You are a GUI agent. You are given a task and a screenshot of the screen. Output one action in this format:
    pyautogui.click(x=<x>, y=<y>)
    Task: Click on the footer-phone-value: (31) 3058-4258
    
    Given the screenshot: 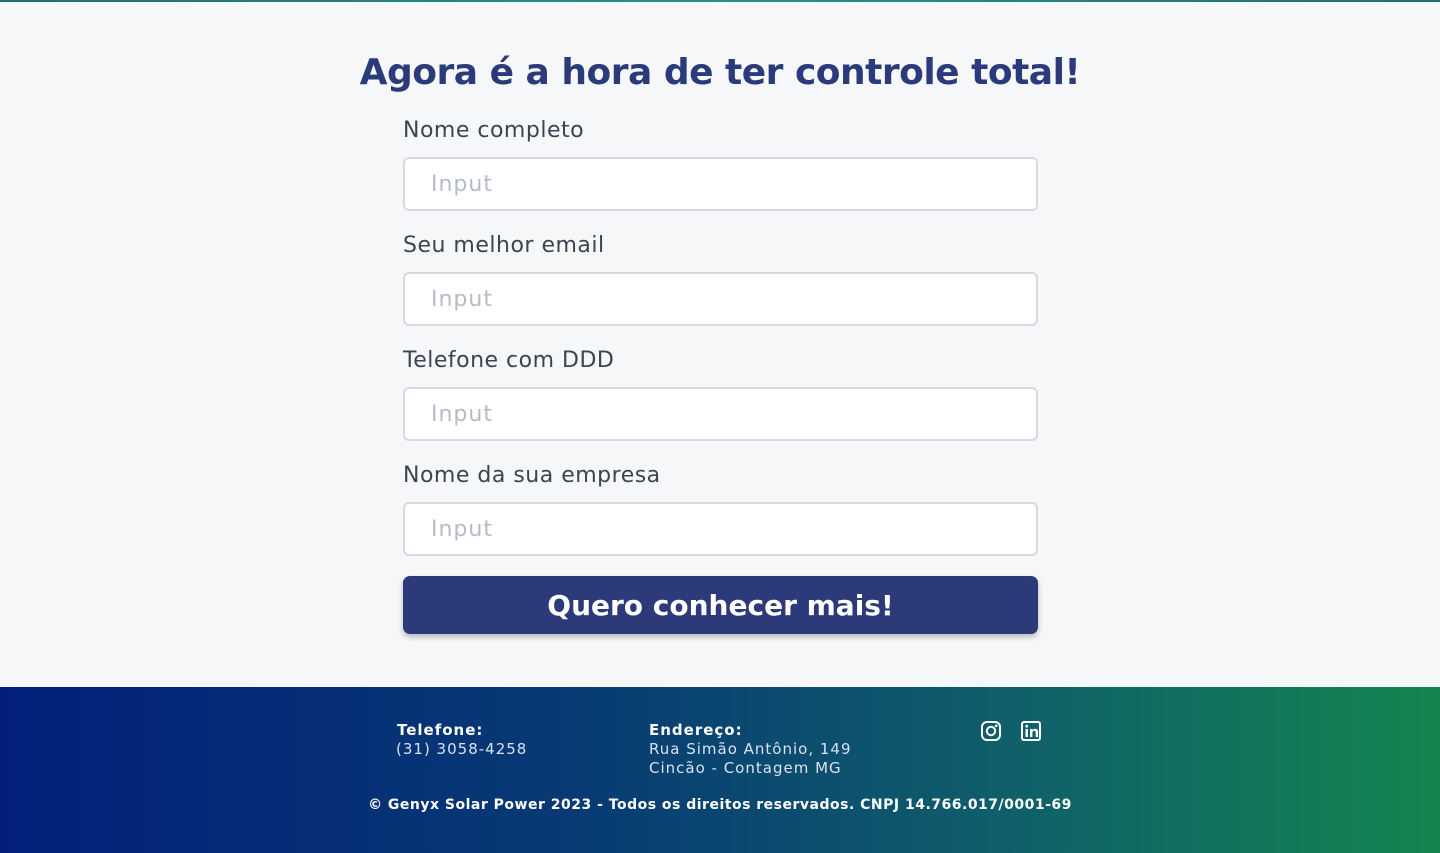 What is the action you would take?
    pyautogui.click(x=462, y=749)
    